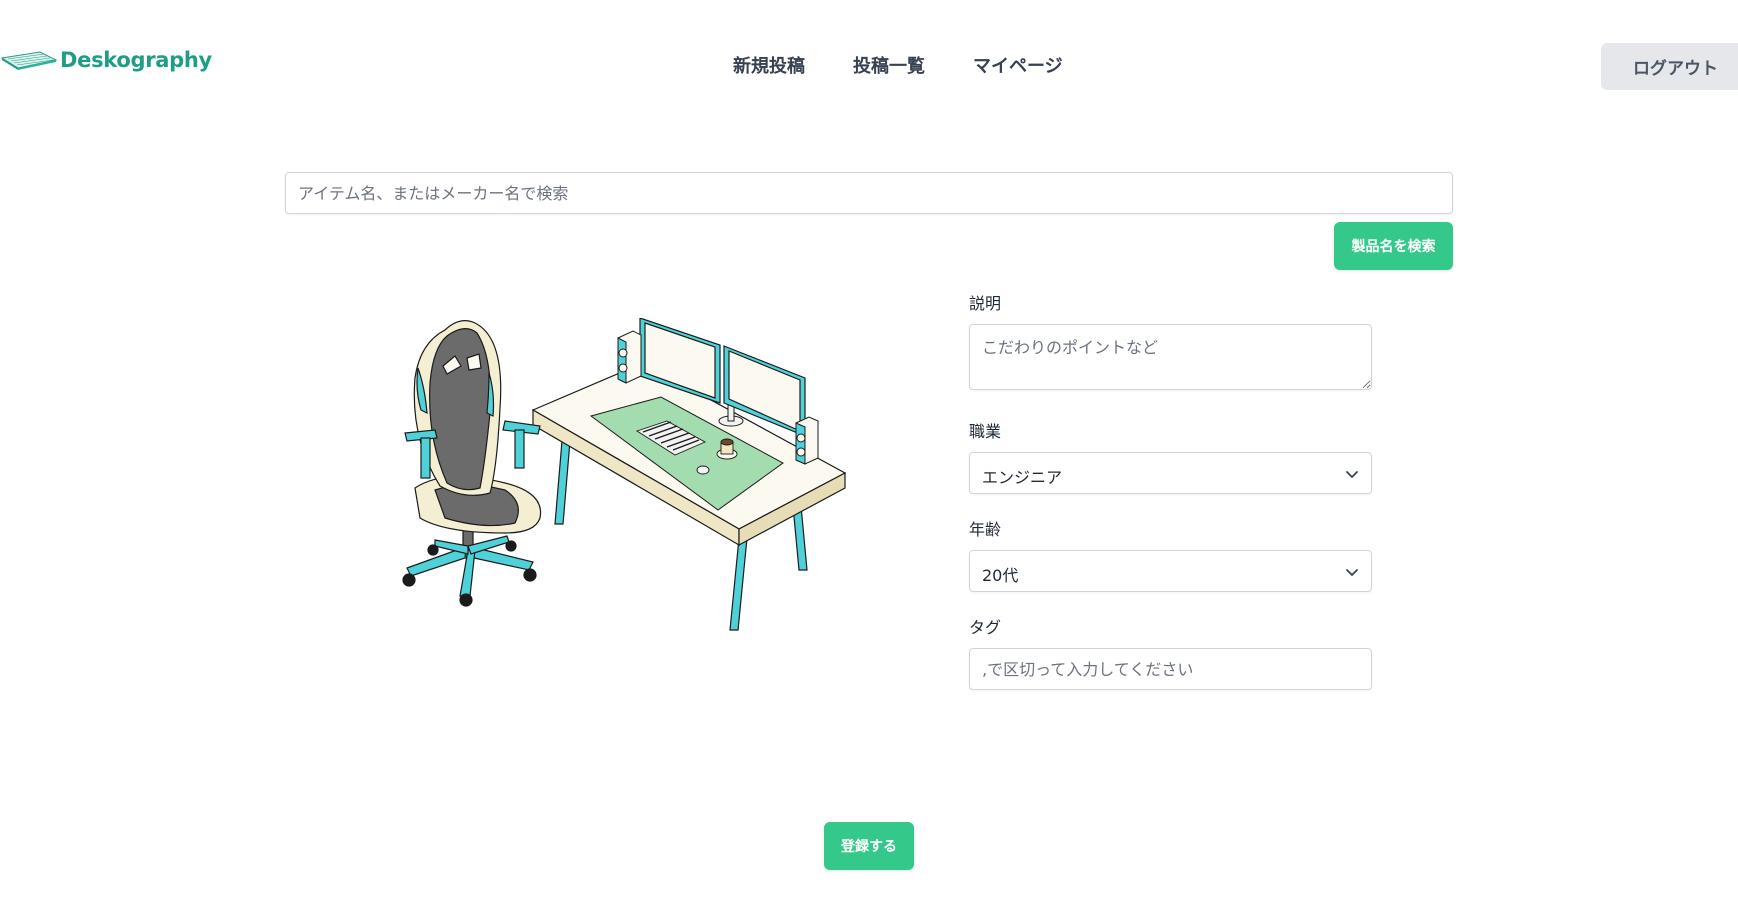 The image size is (1738, 906). I want to click on description-textarea, so click(1170, 357).